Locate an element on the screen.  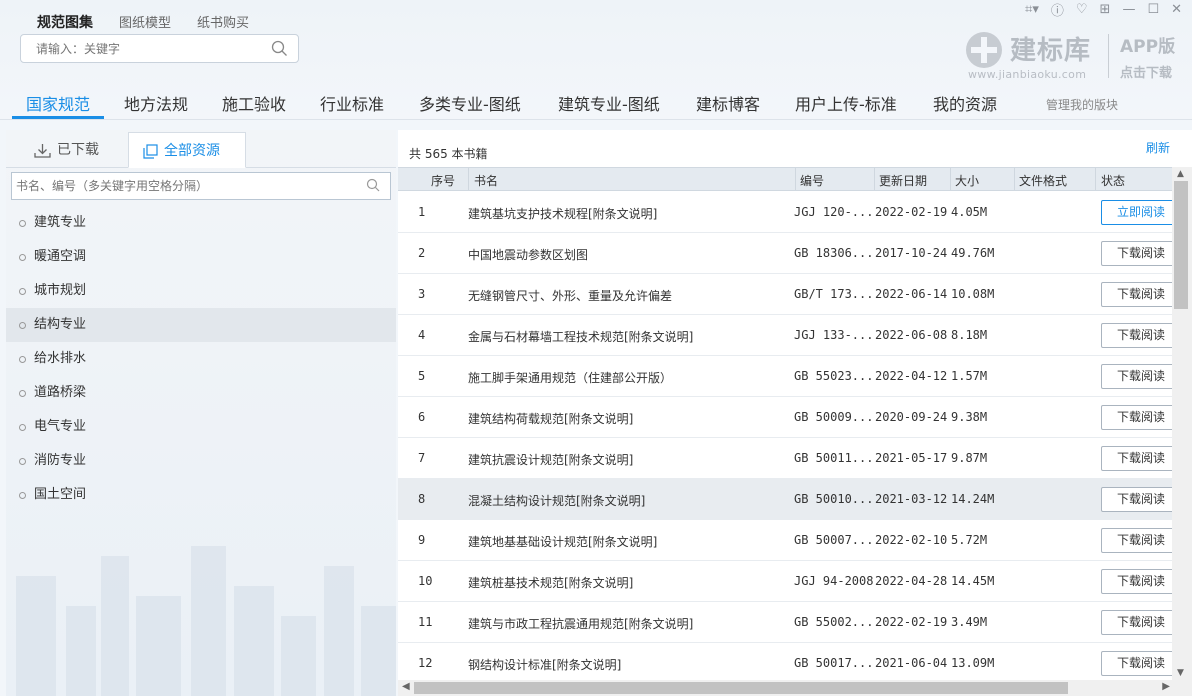
app-label: APP版 is located at coordinates (1148, 47).